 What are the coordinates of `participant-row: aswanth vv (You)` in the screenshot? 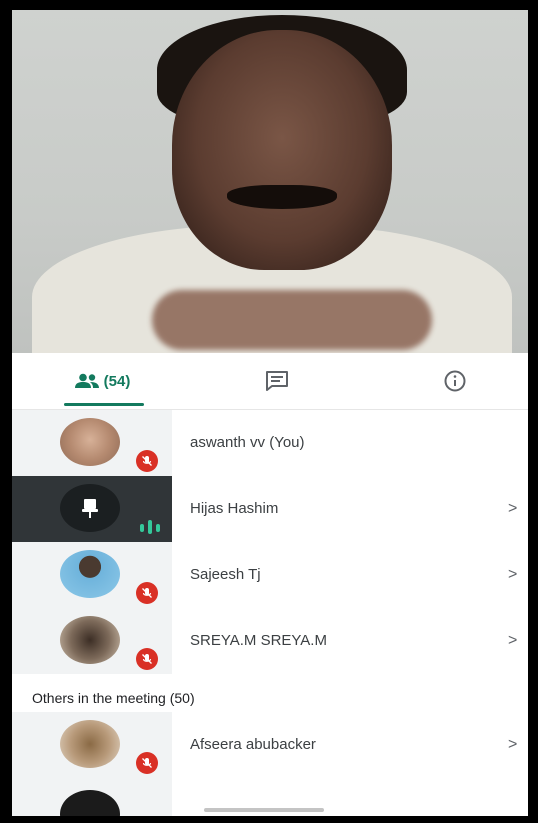 It's located at (270, 443).